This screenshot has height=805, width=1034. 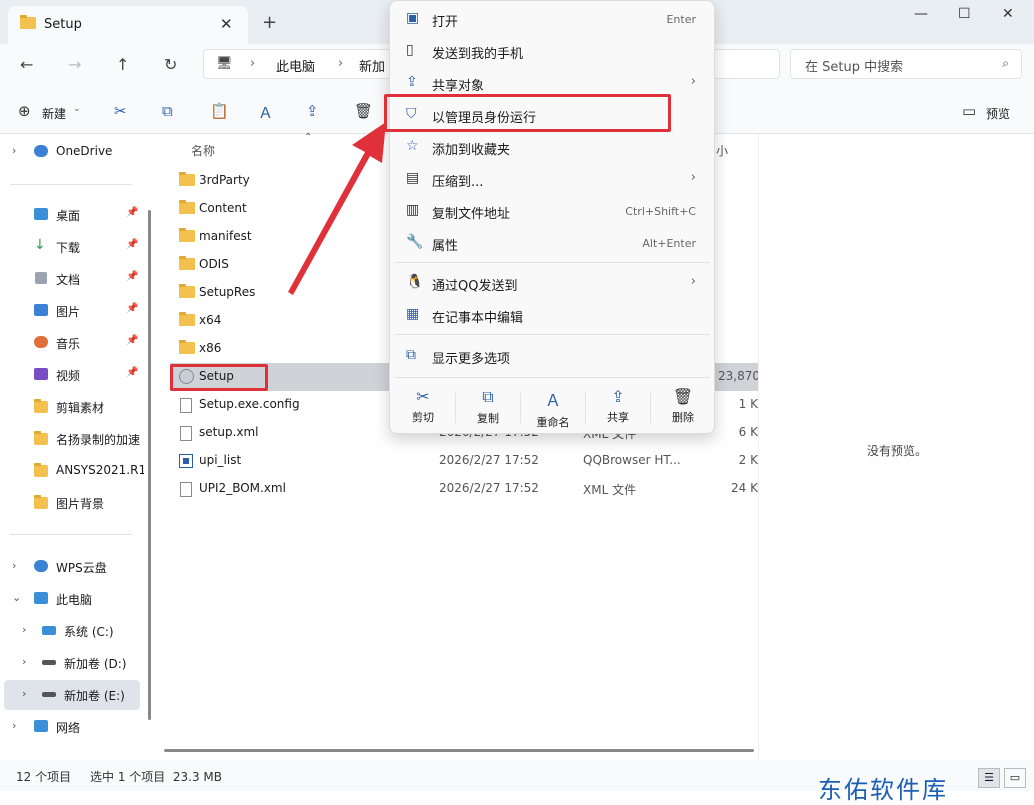 I want to click on quick-action-rename: Ａ 重命名, so click(x=553, y=409).